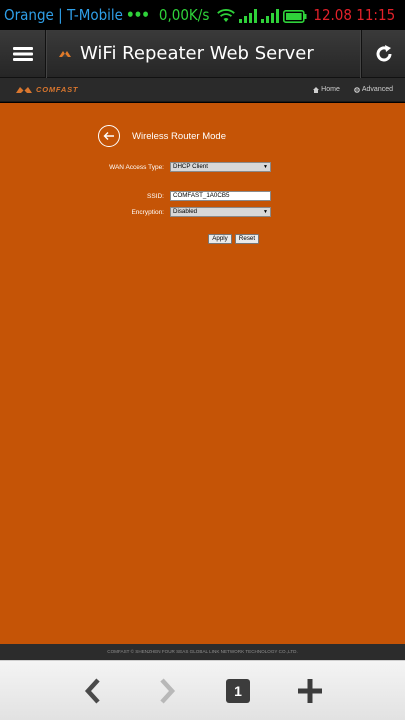 The height and width of the screenshot is (720, 405). I want to click on back-arrow-icon, so click(108, 136).